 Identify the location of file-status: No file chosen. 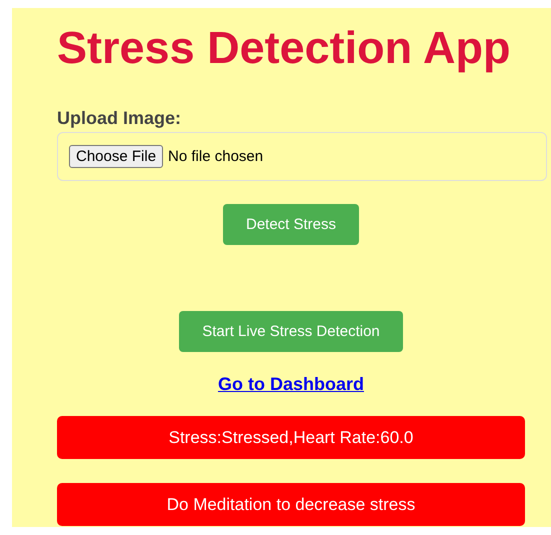
(216, 156).